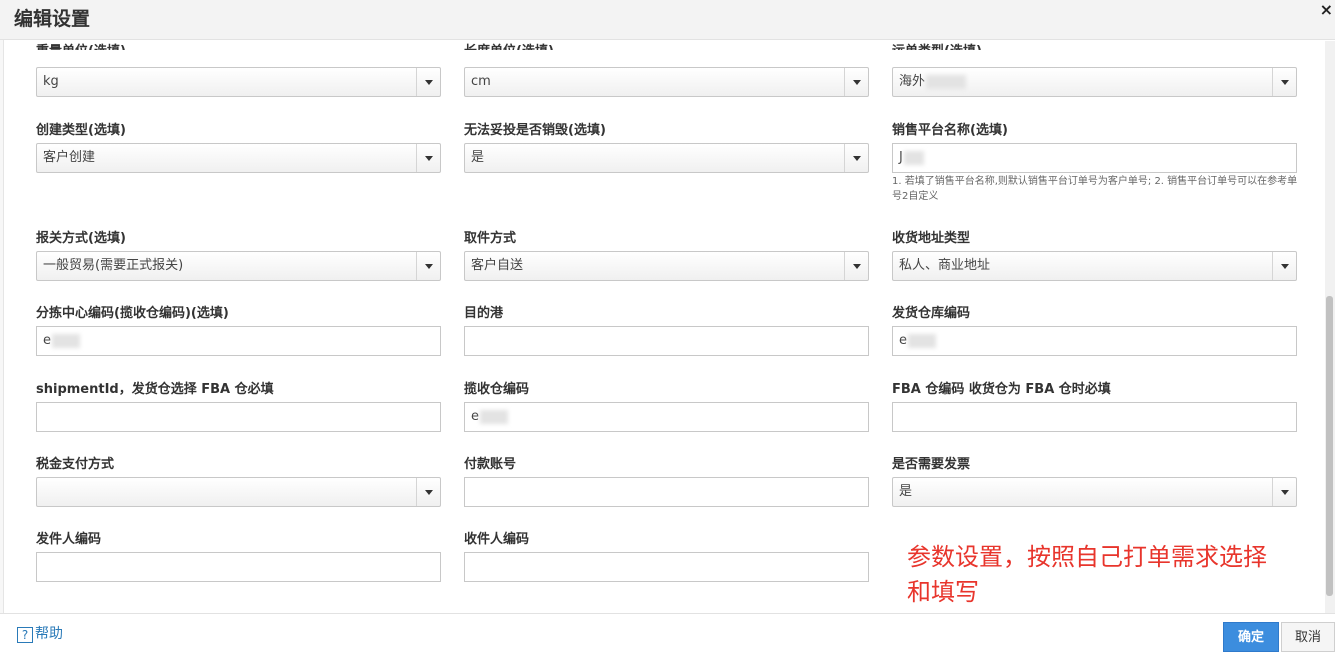  Describe the element at coordinates (937, 45) in the screenshot. I see `shipment-type-label: 运单类型(选填)` at that location.